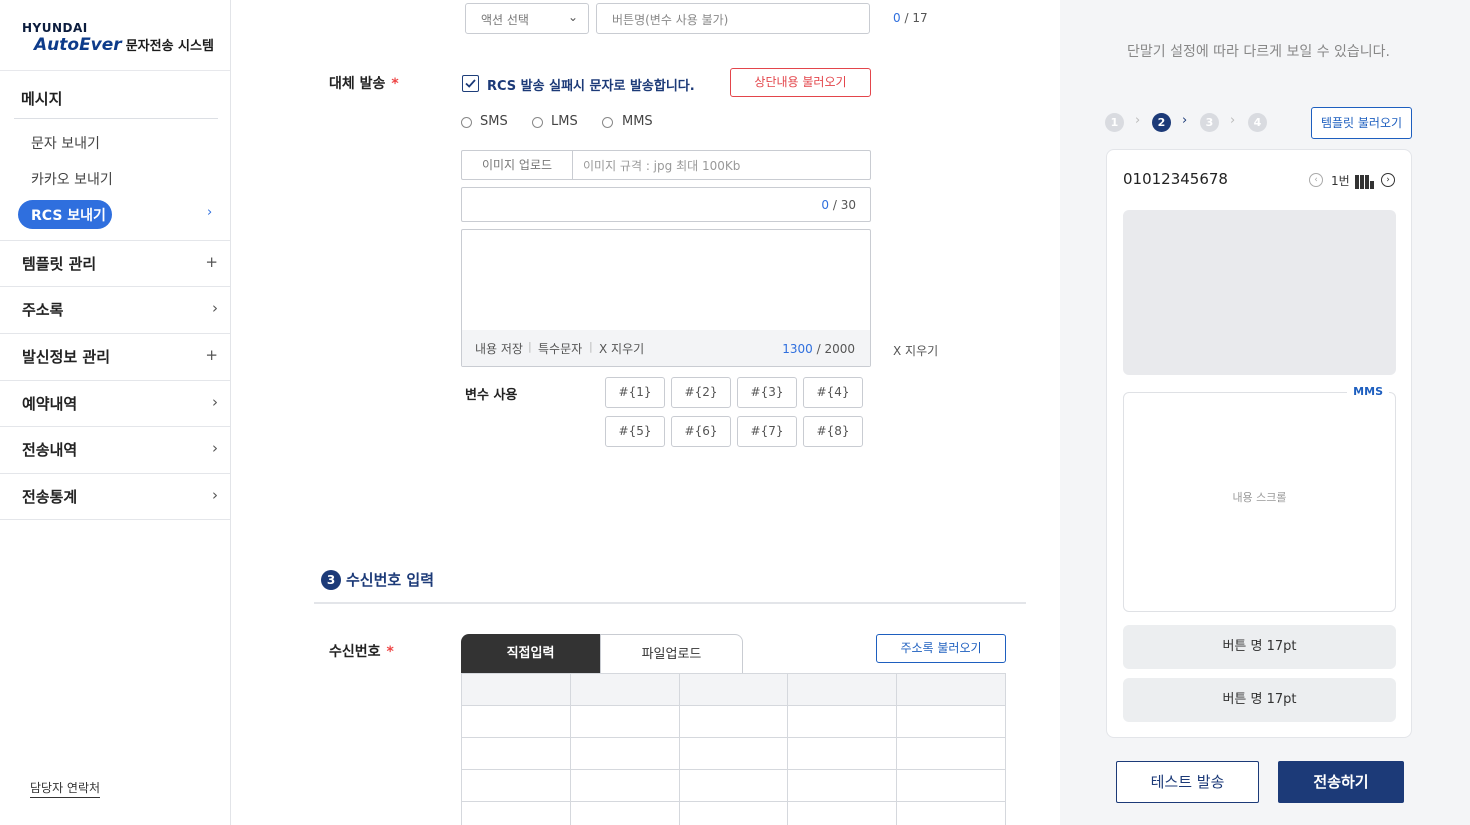  I want to click on preview-button-1: 버튼 명 17pt, so click(1259, 647).